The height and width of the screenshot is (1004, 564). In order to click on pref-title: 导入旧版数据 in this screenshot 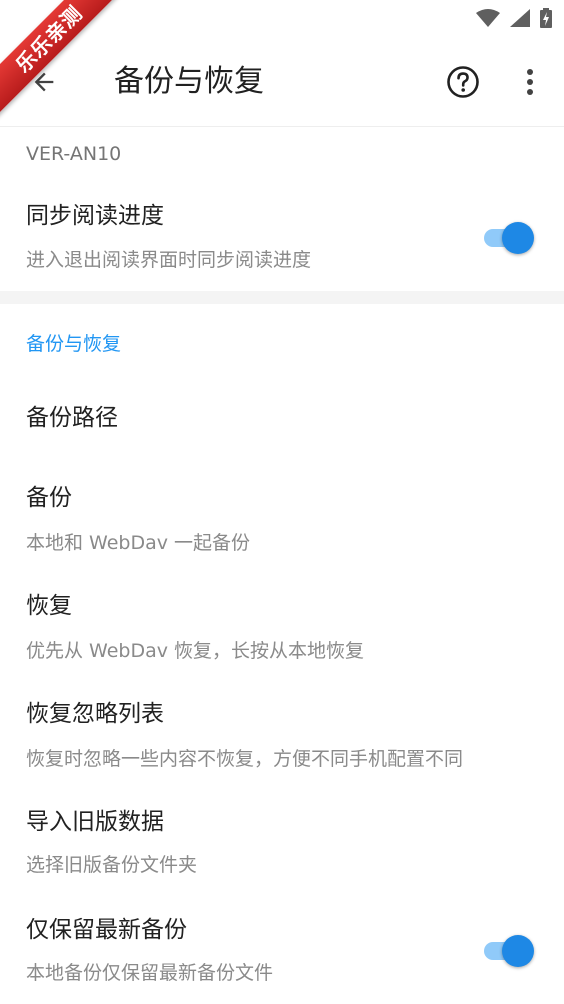, I will do `click(95, 822)`.